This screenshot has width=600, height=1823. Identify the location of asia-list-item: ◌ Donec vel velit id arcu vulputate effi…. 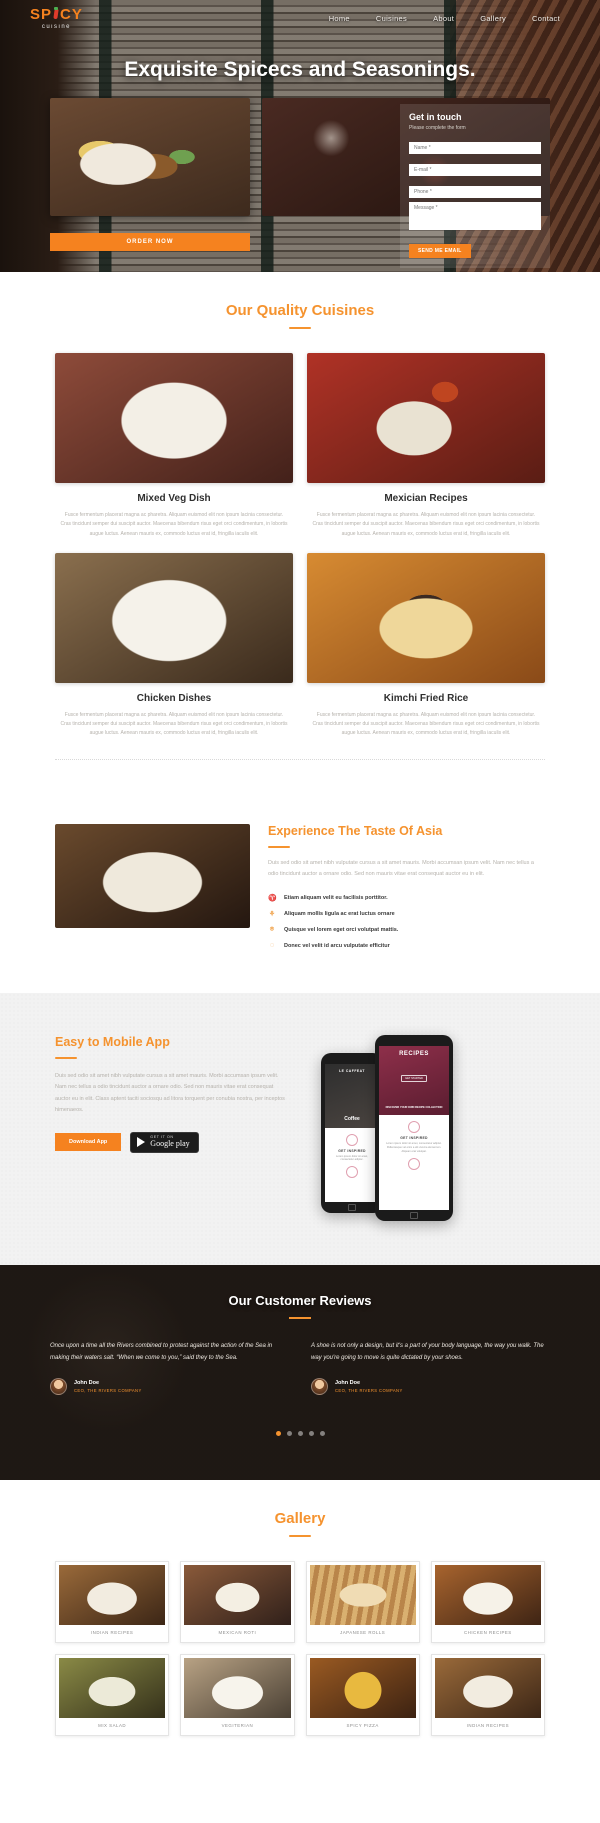
(406, 945).